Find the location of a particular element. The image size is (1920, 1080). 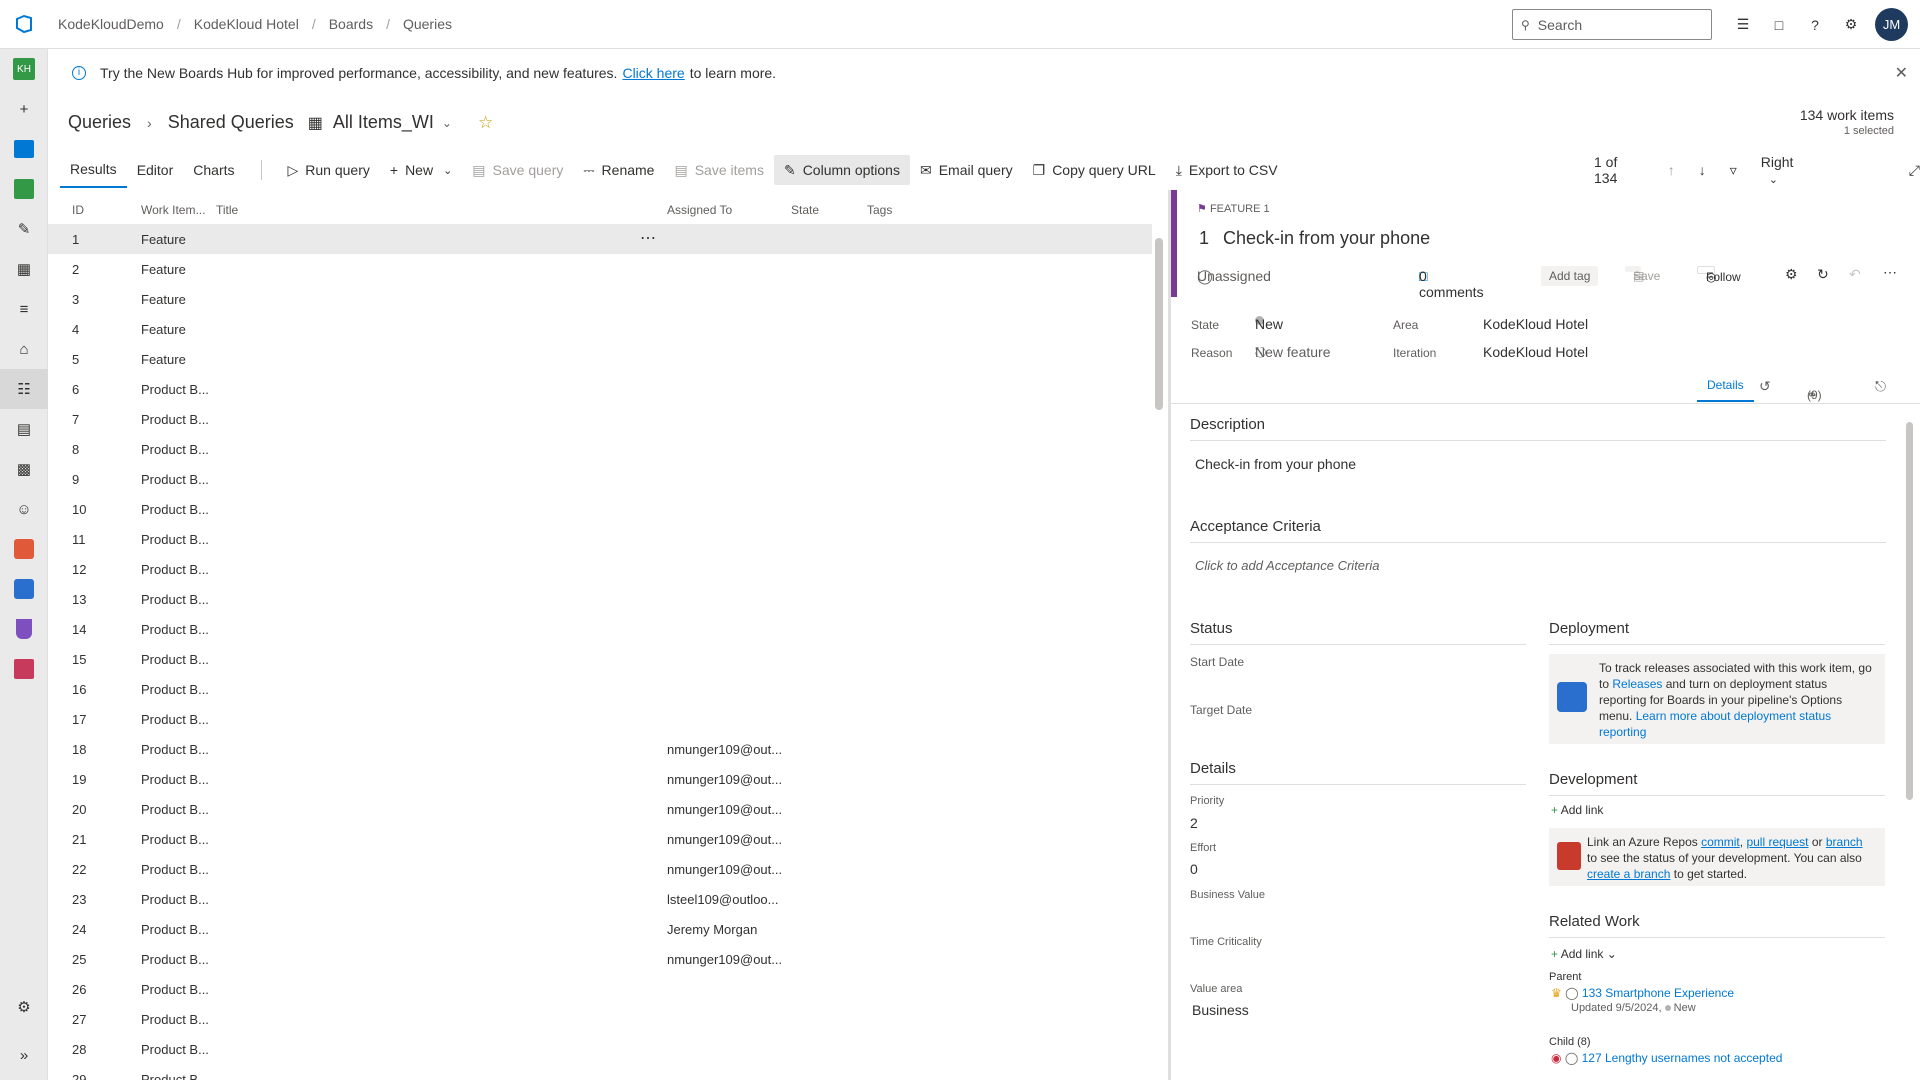

work-item-title: 1 Check-in from your phone is located at coordinates (1314, 238).